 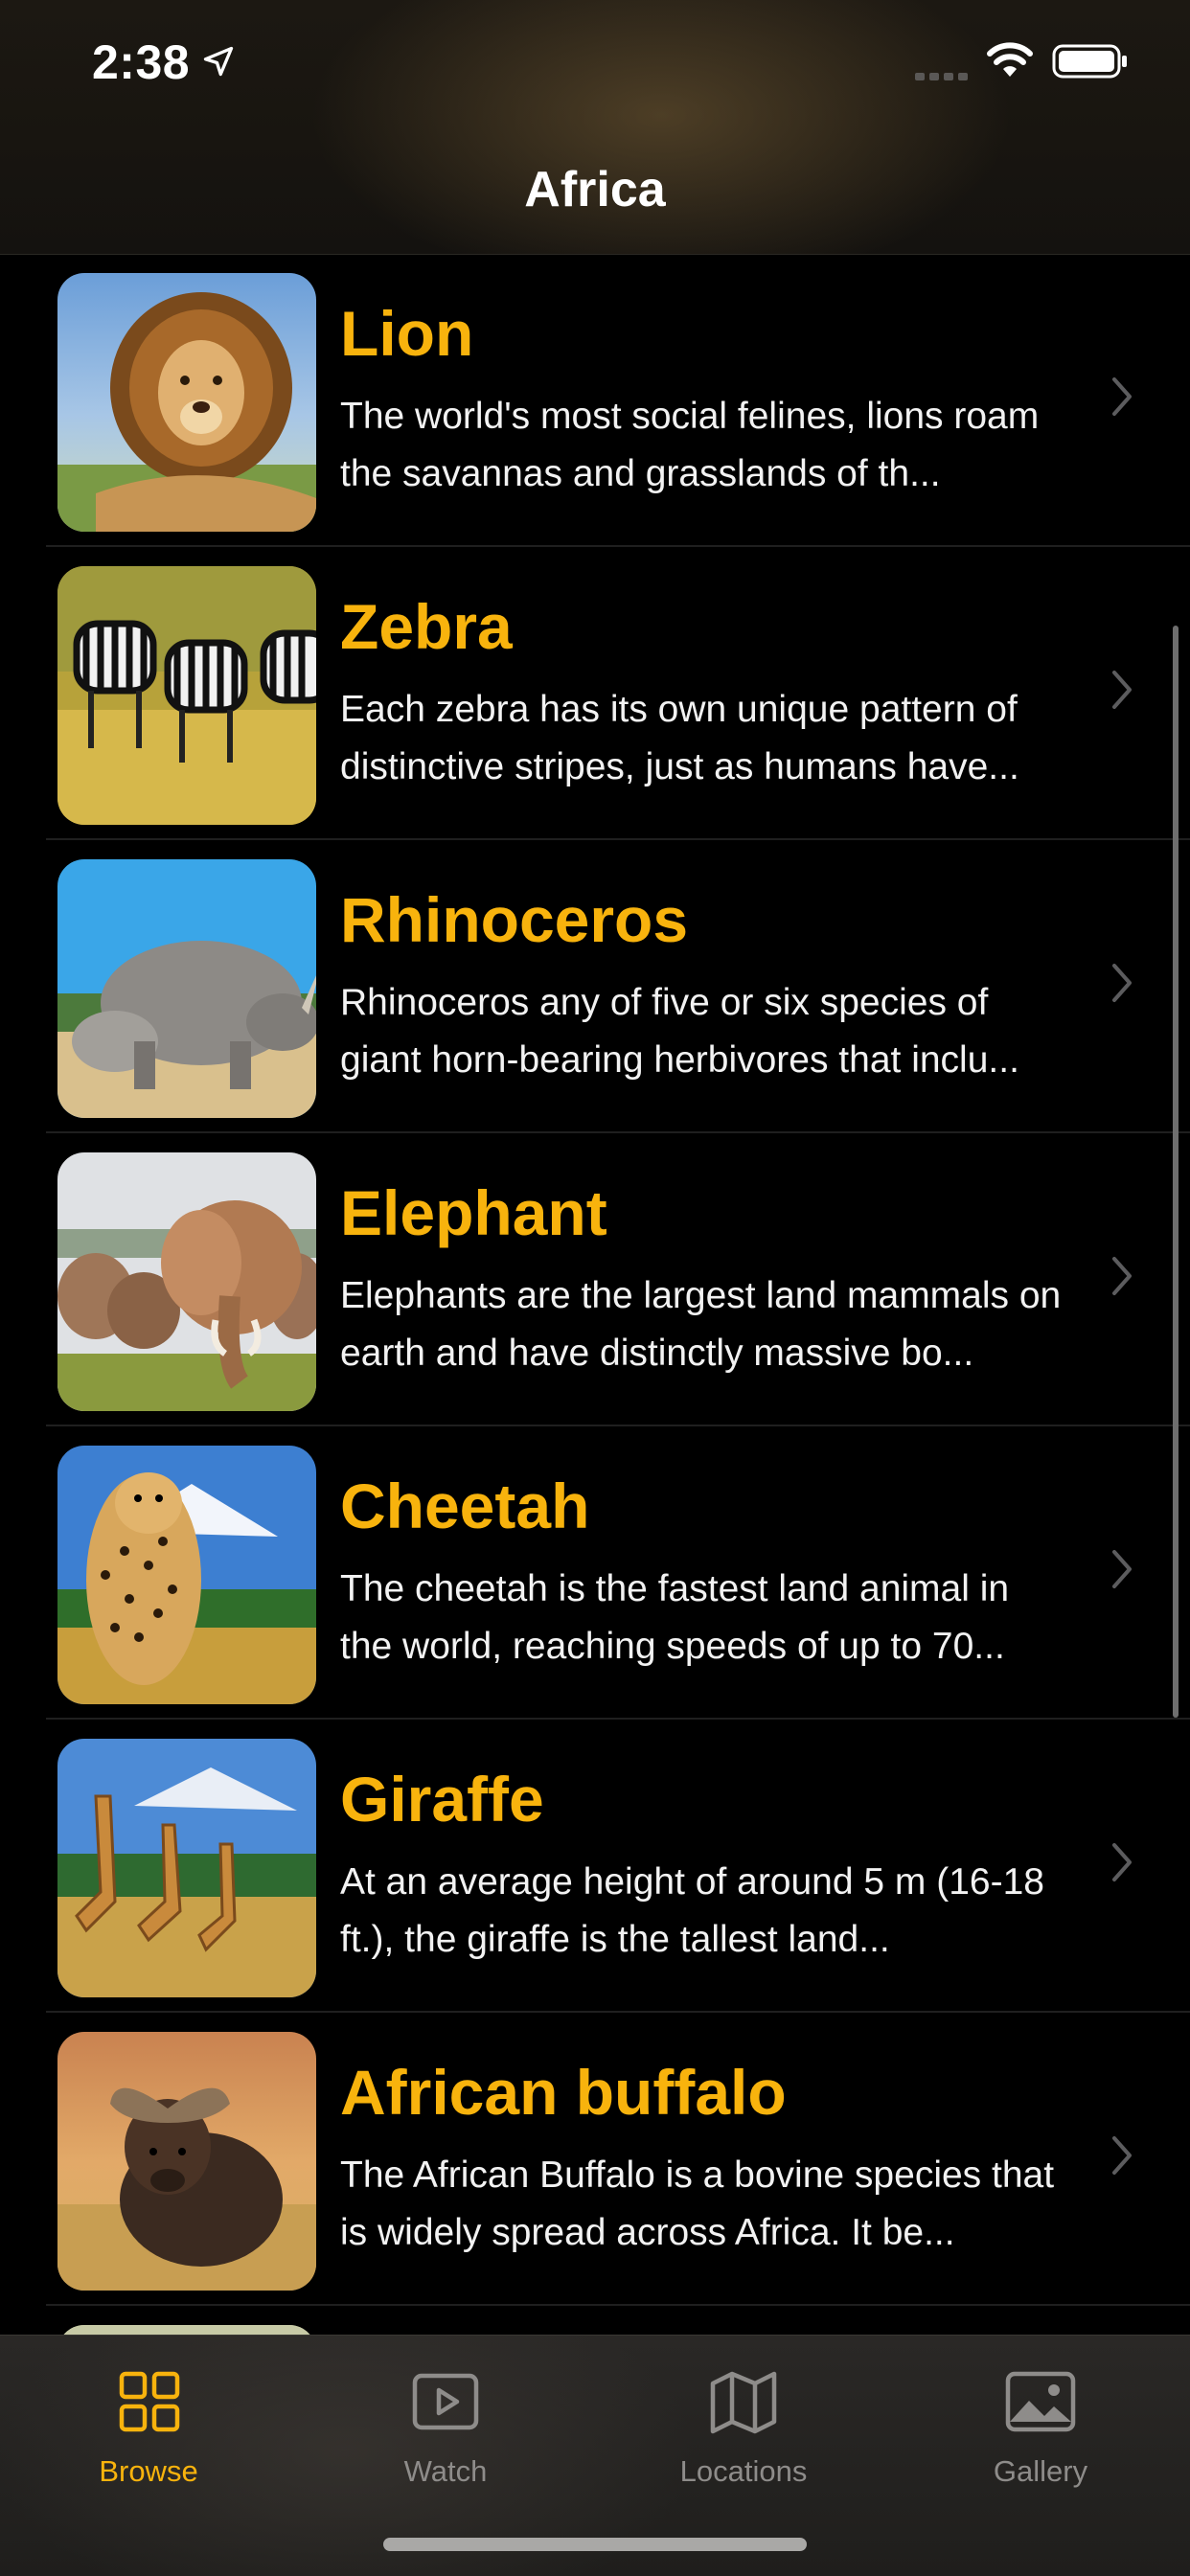 I want to click on animal-name: Giraffe, so click(x=442, y=1800).